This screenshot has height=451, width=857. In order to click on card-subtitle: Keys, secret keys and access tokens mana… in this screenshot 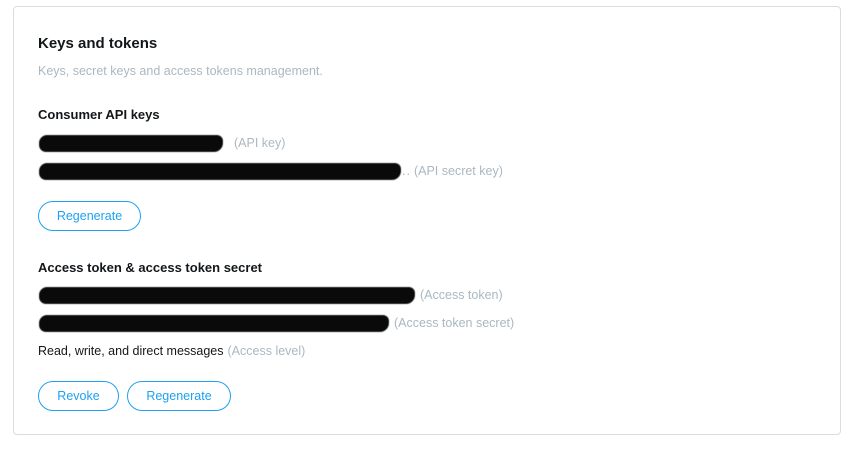, I will do `click(180, 71)`.